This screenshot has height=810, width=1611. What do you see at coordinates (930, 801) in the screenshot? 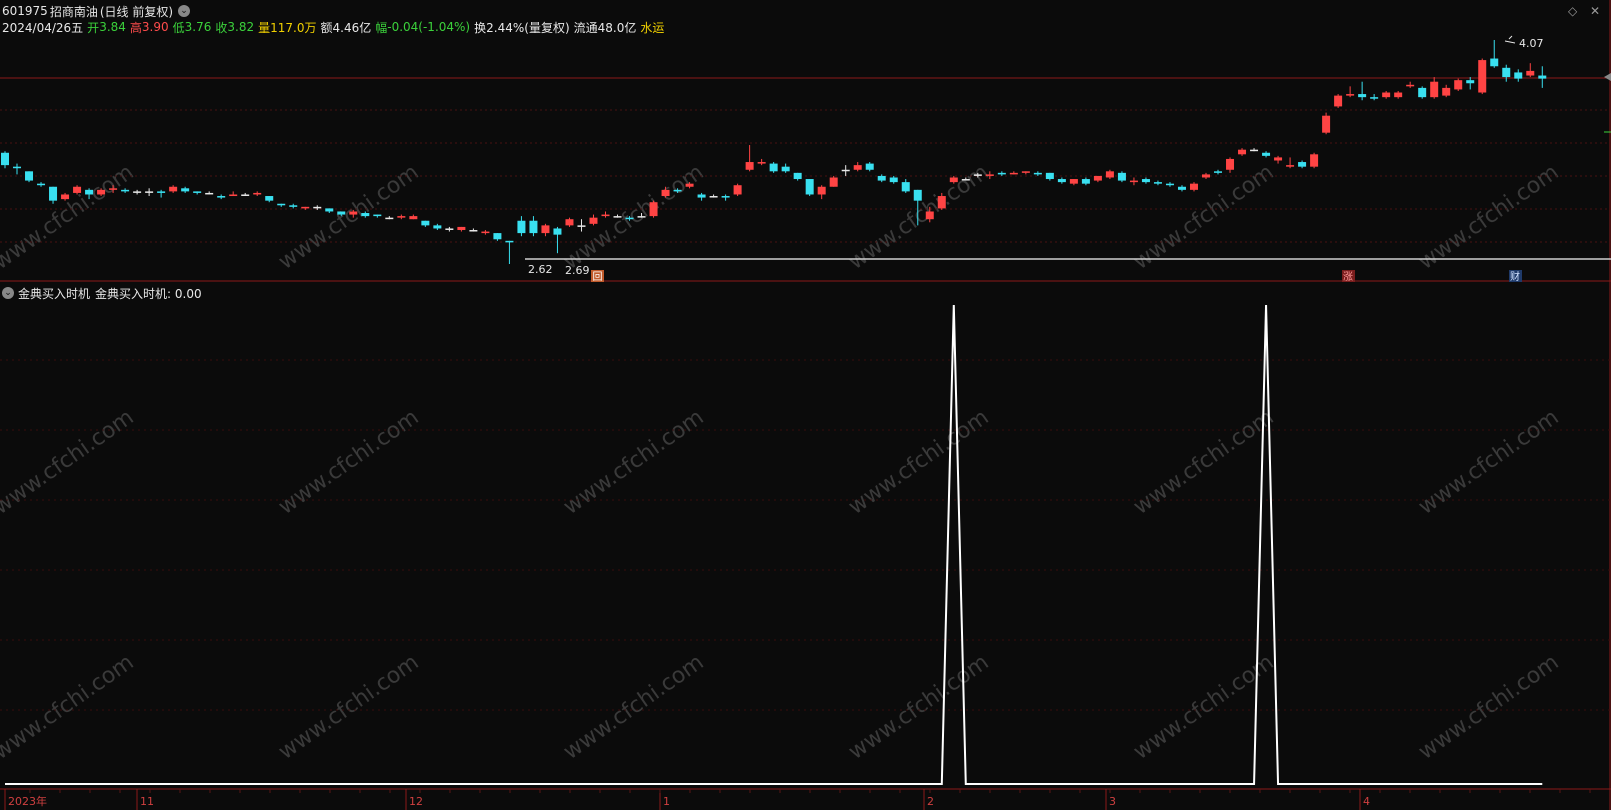
I see `time-label: 2` at bounding box center [930, 801].